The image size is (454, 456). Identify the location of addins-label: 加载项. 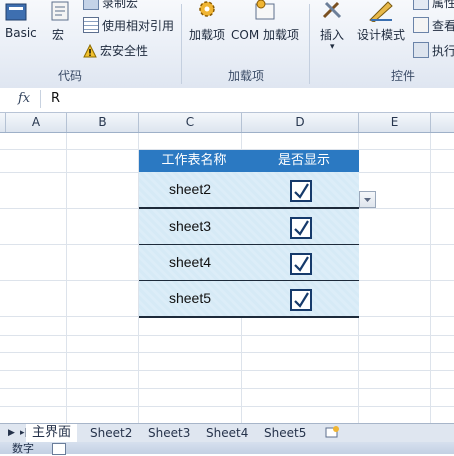
(207, 35).